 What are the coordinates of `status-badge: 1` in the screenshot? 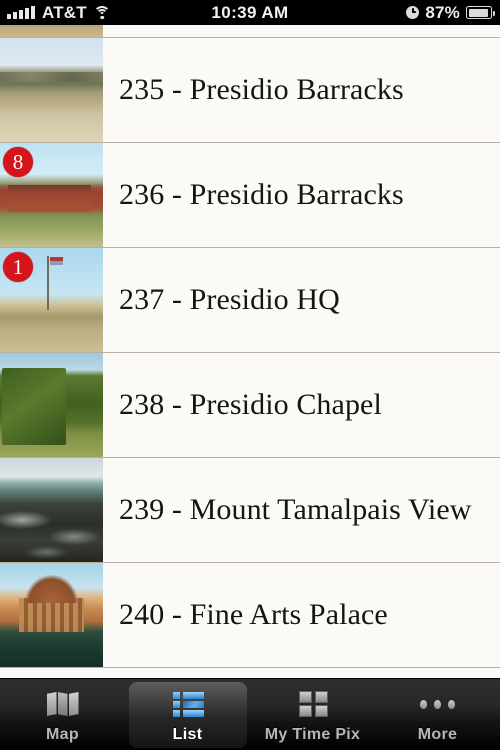 It's located at (18, 267).